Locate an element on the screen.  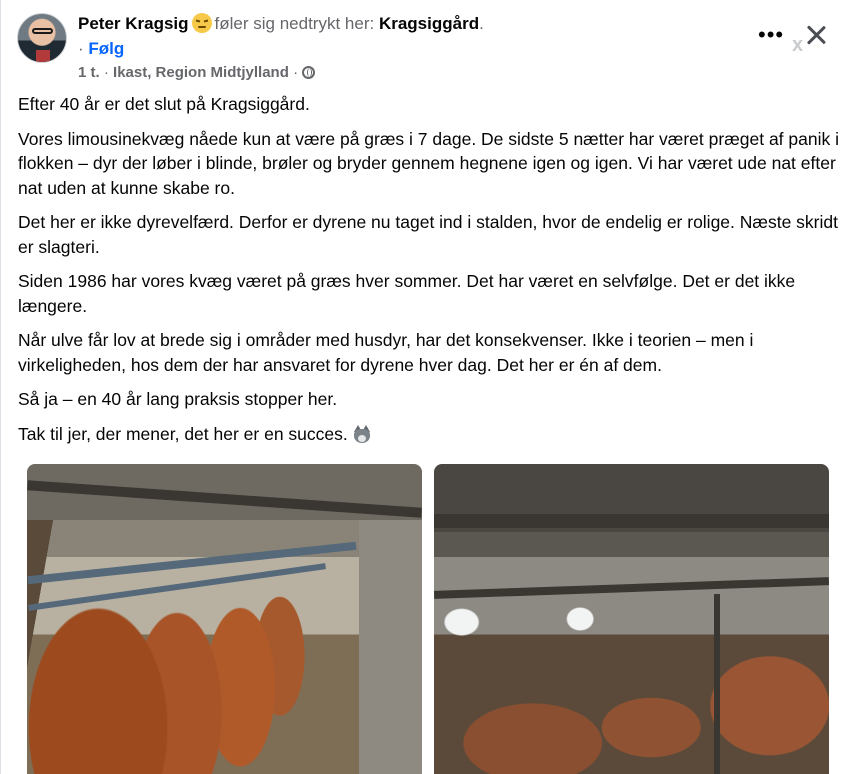
post-meta: 1 t. · Ikast, Region Midtjylland · is located at coordinates (197, 73).